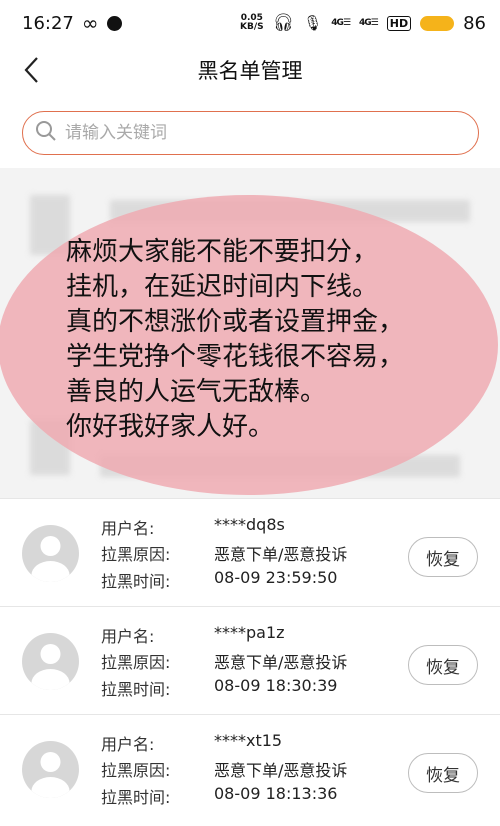 Image resolution: width=500 pixels, height=826 pixels. I want to click on time-value: 08-09 23:59:50, so click(276, 577).